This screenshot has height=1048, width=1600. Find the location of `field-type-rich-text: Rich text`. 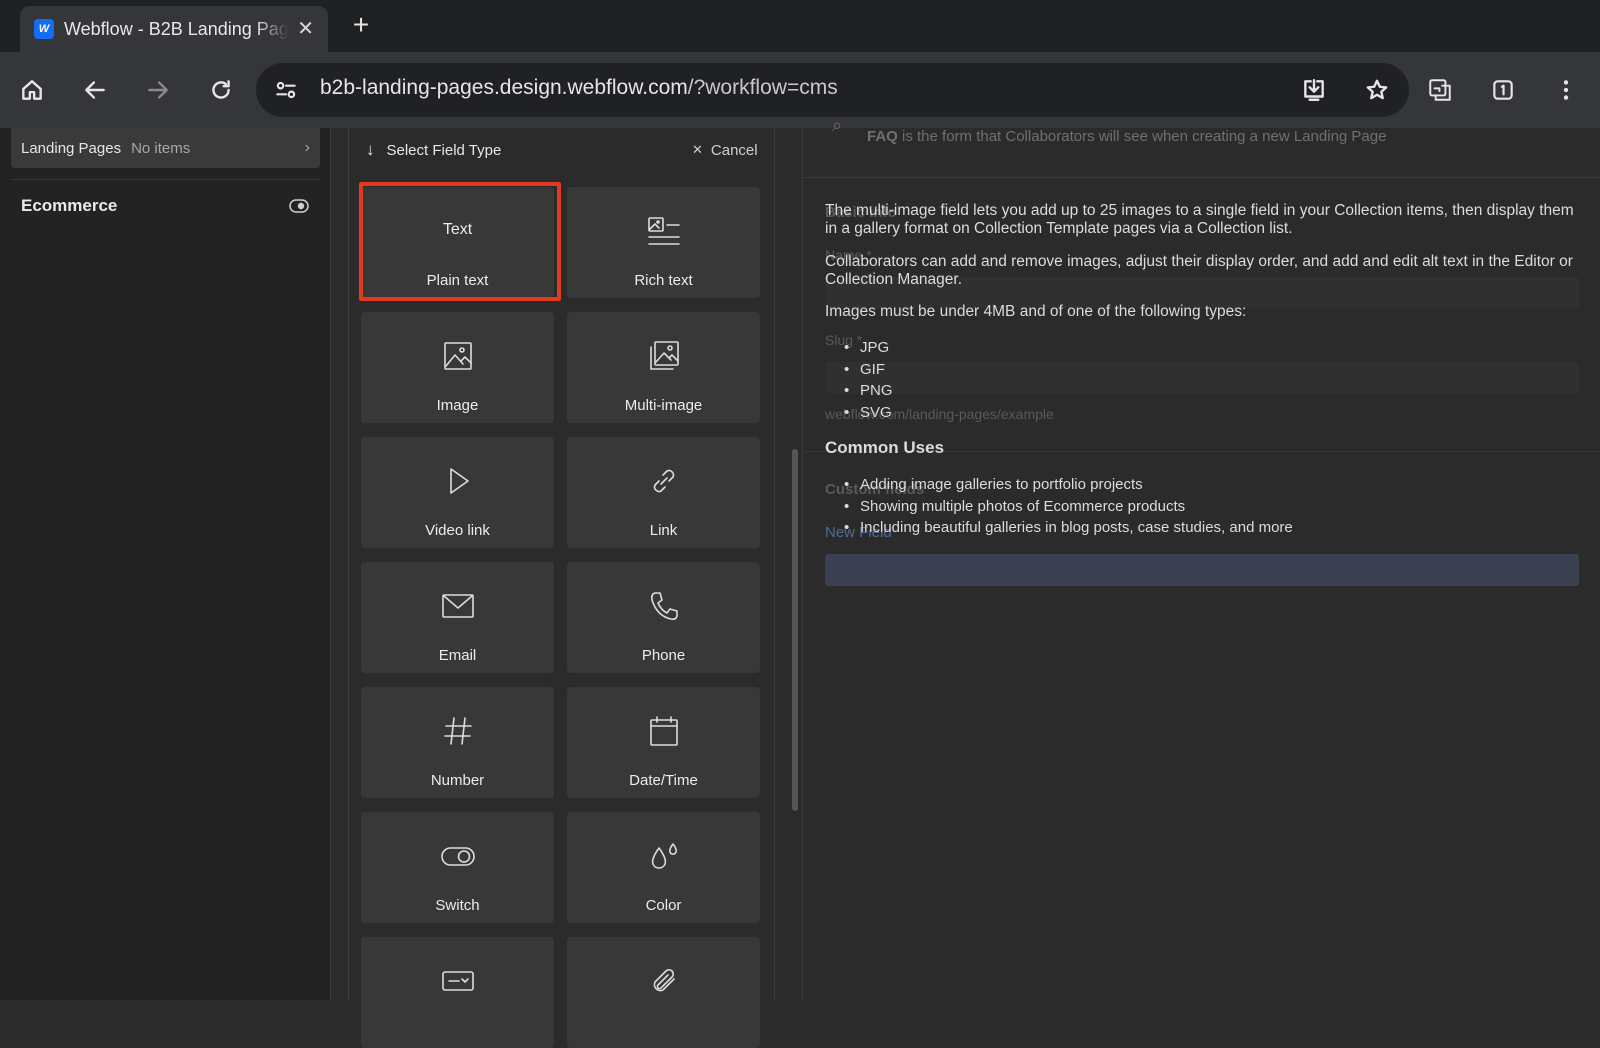

field-type-rich-text: Rich text is located at coordinates (663, 242).